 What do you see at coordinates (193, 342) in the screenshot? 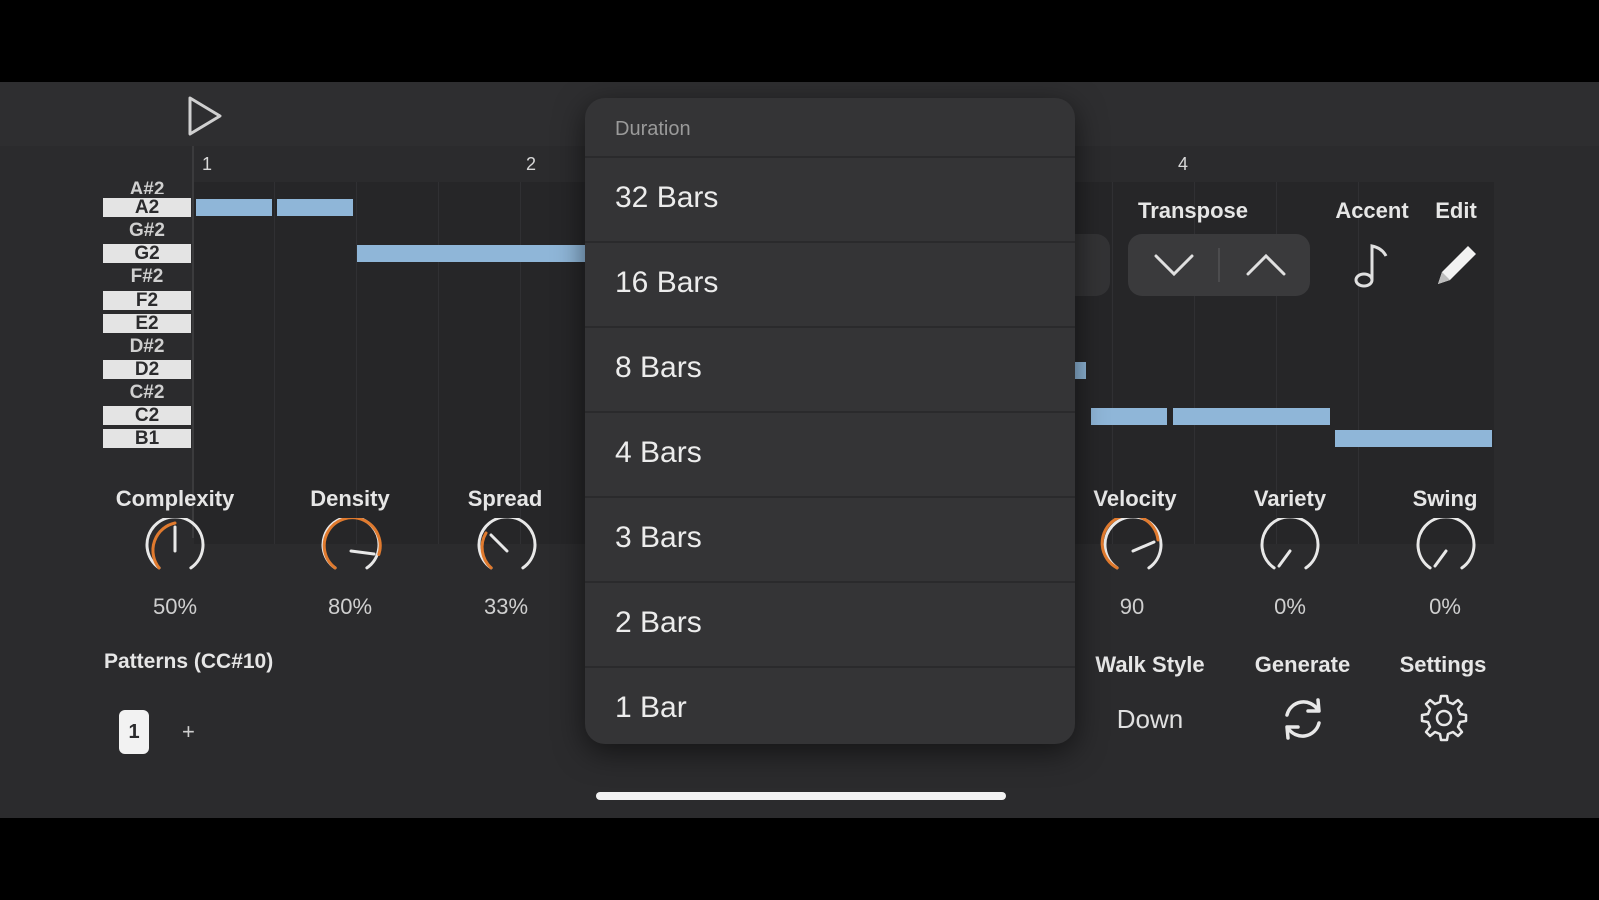
I see `ruler-divider` at bounding box center [193, 342].